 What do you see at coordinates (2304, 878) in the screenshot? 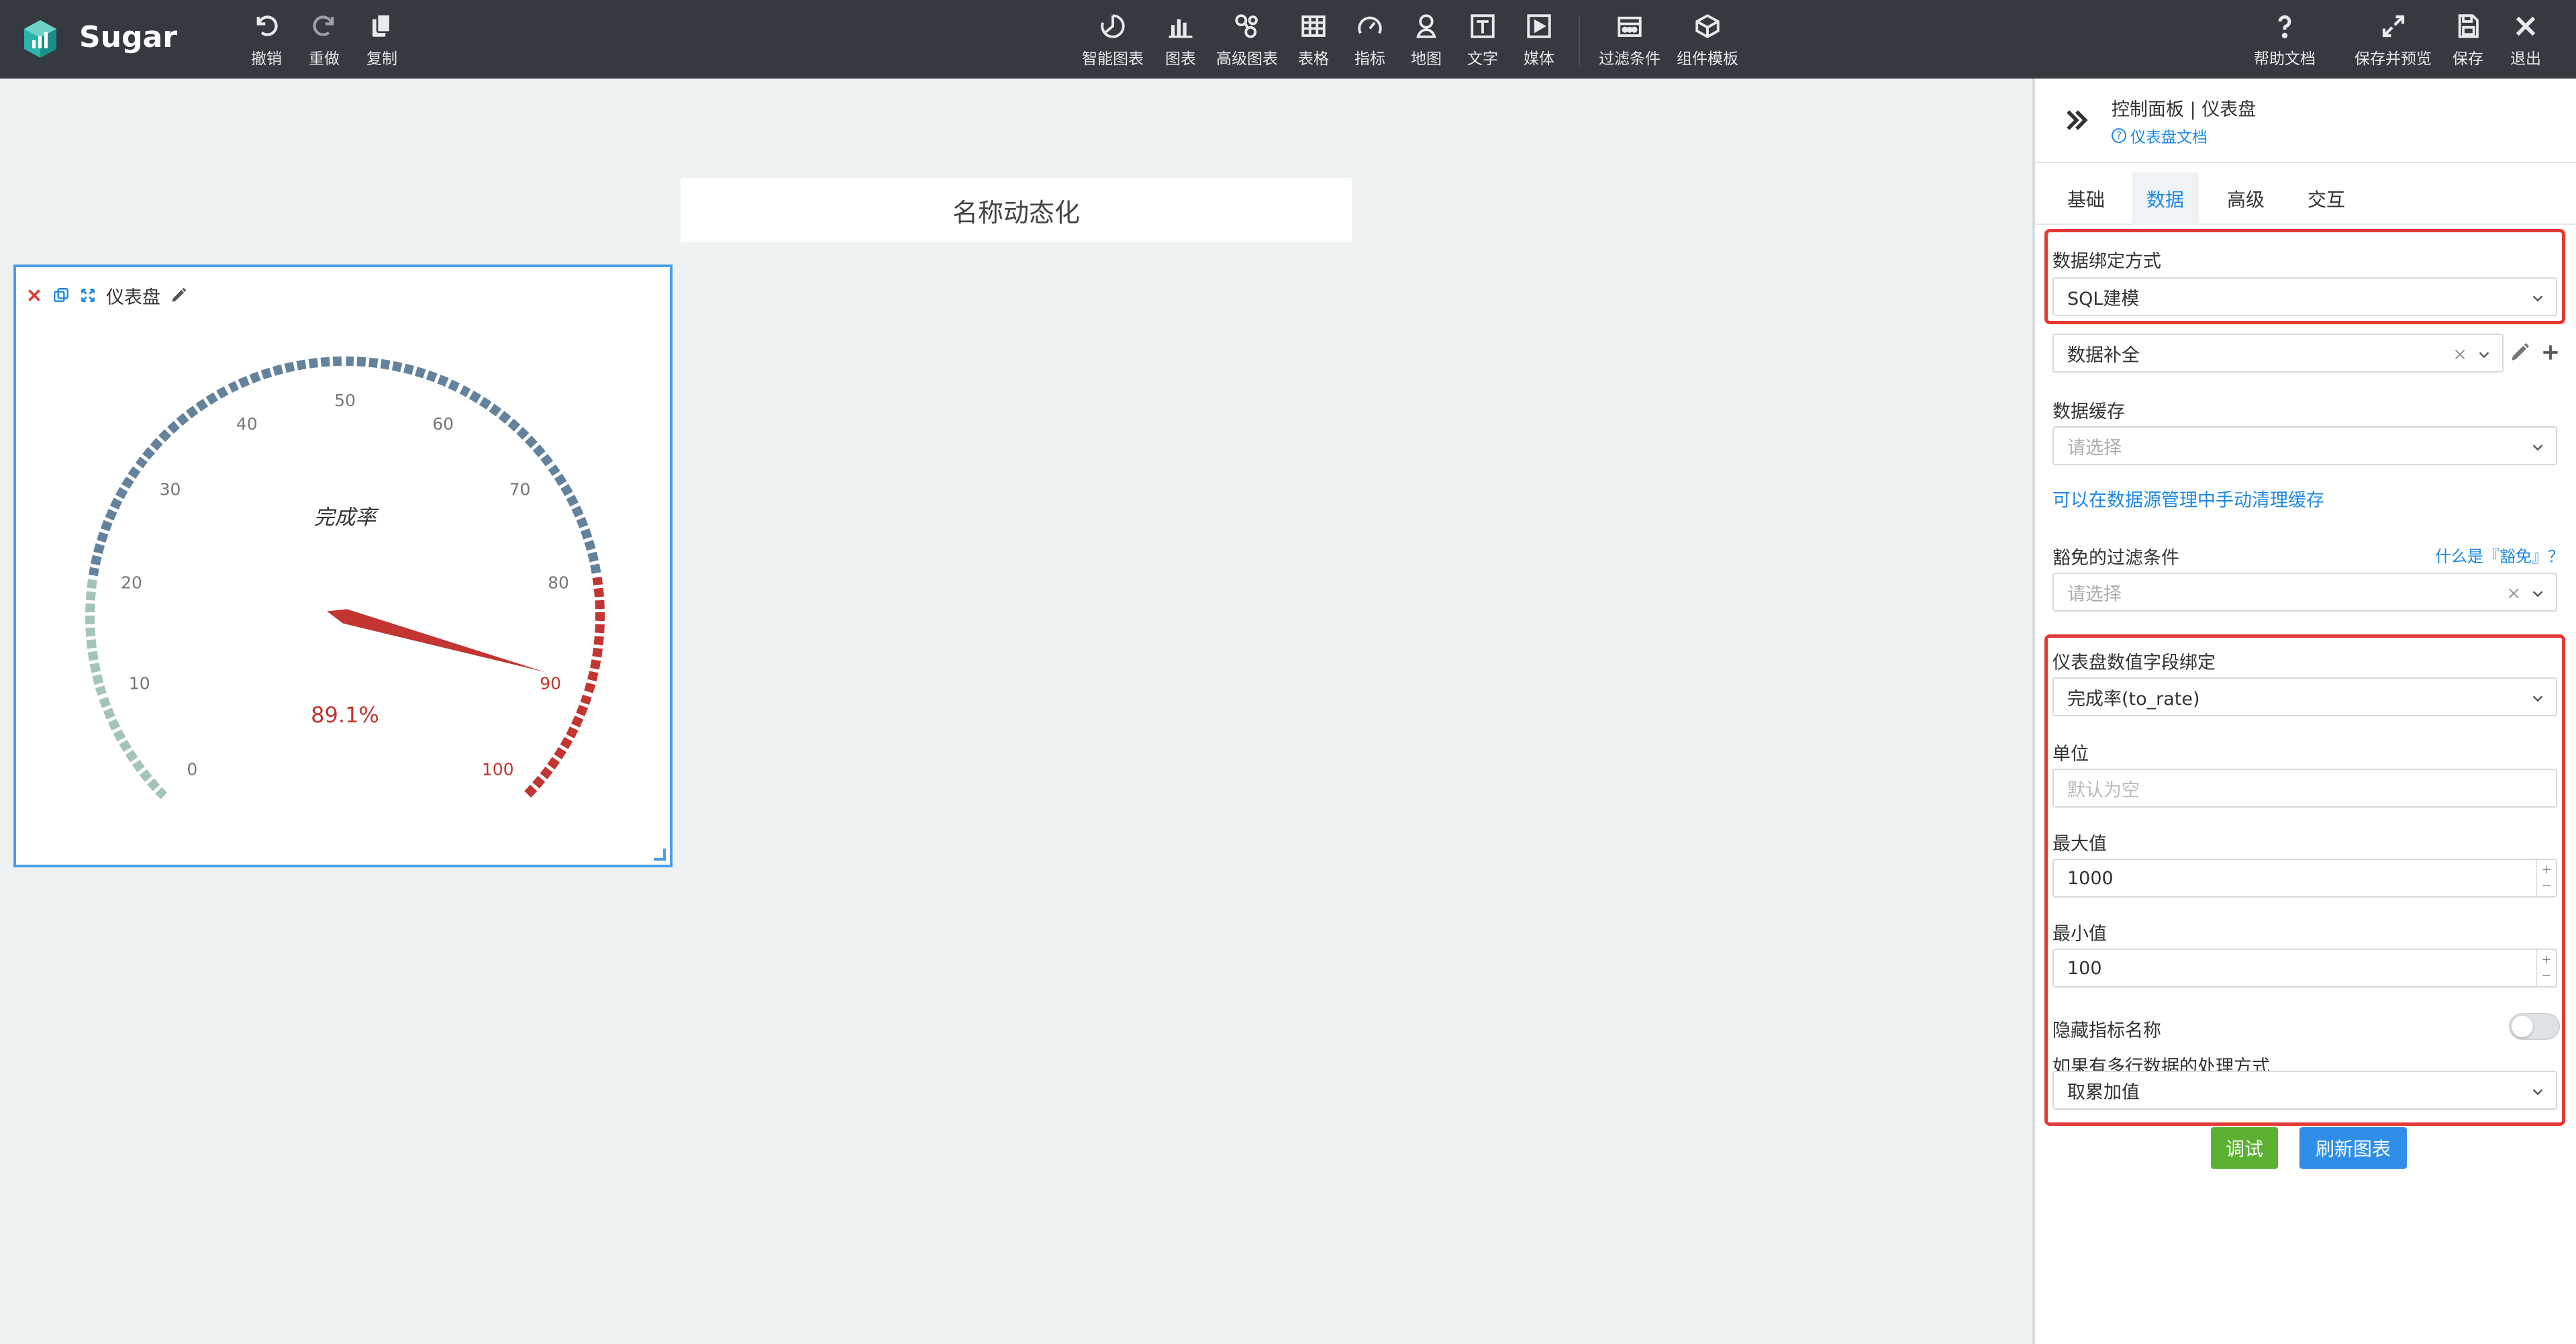
I see `max-value-input: 1000 + −` at bounding box center [2304, 878].